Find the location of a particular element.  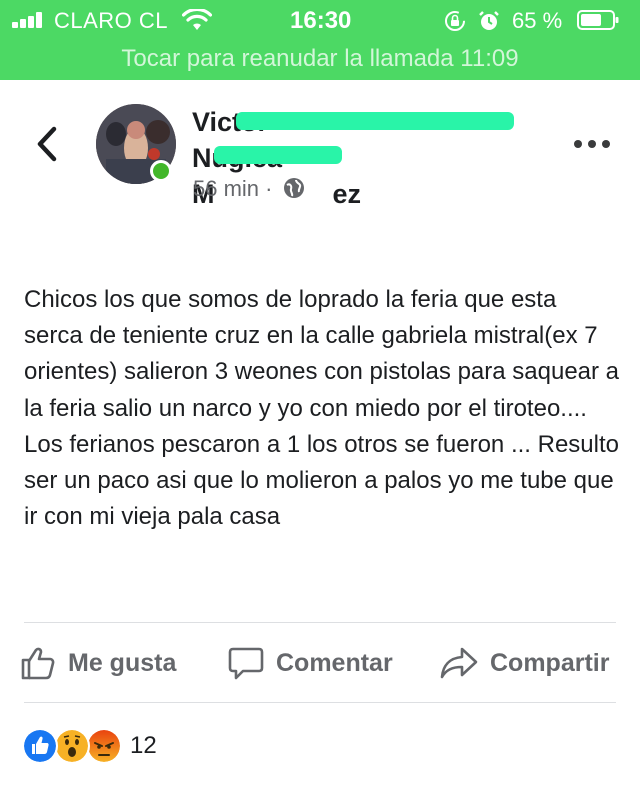

resume-call-banner: Tocar para reanudar la llamada 11:09 is located at coordinates (320, 60).